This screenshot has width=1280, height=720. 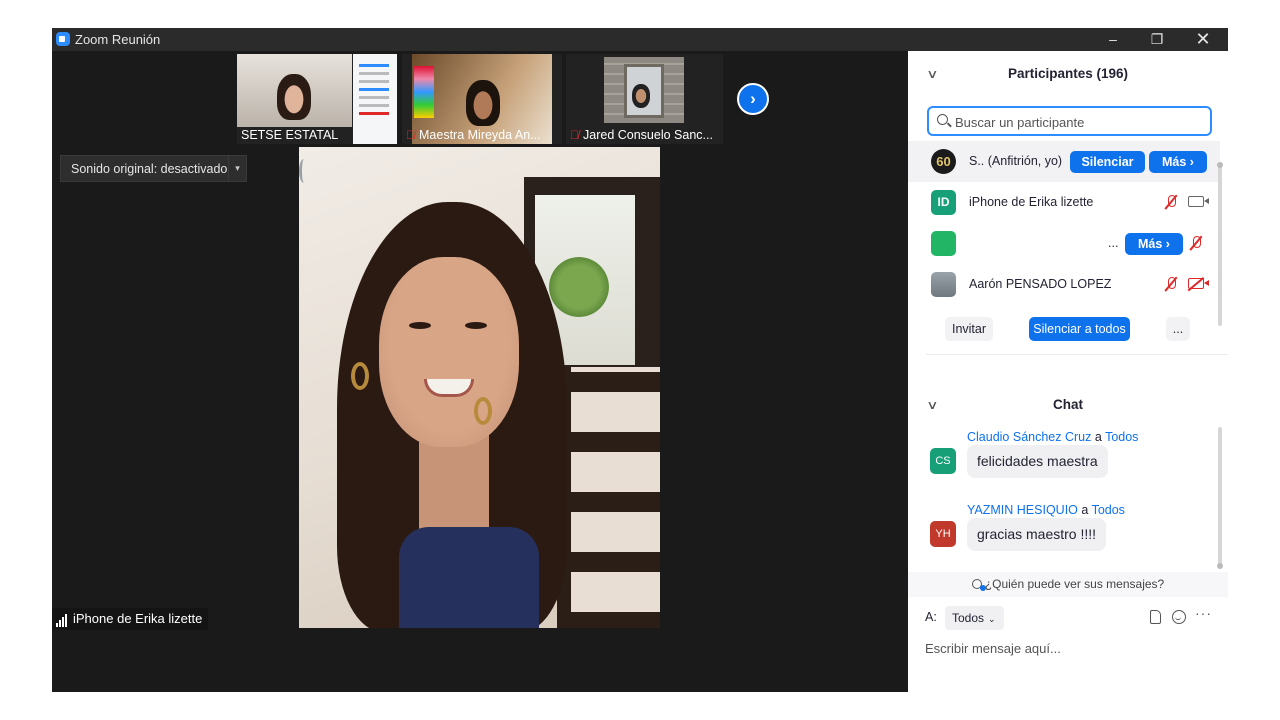 What do you see at coordinates (1064, 161) in the screenshot?
I see `participant-row: 60 S.. (Anfitrión, yo) Silenciar Más ›` at bounding box center [1064, 161].